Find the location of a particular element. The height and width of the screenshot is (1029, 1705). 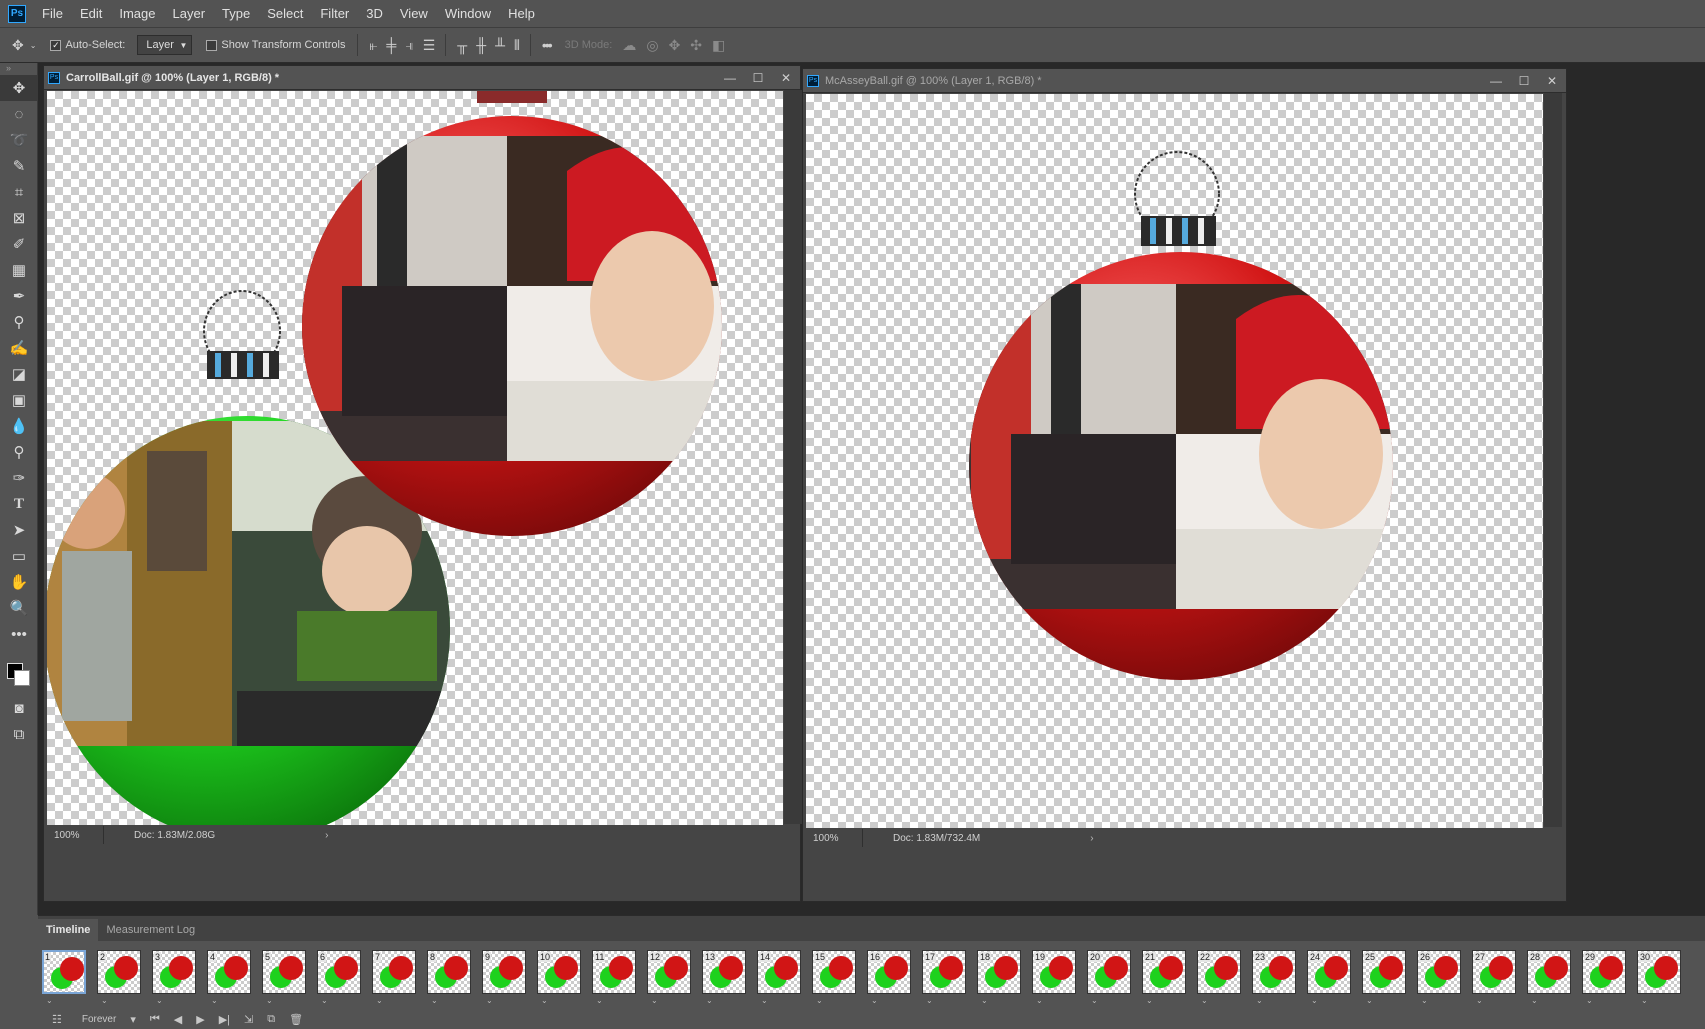

tween-icon: ⇲ is located at coordinates (248, 1019).